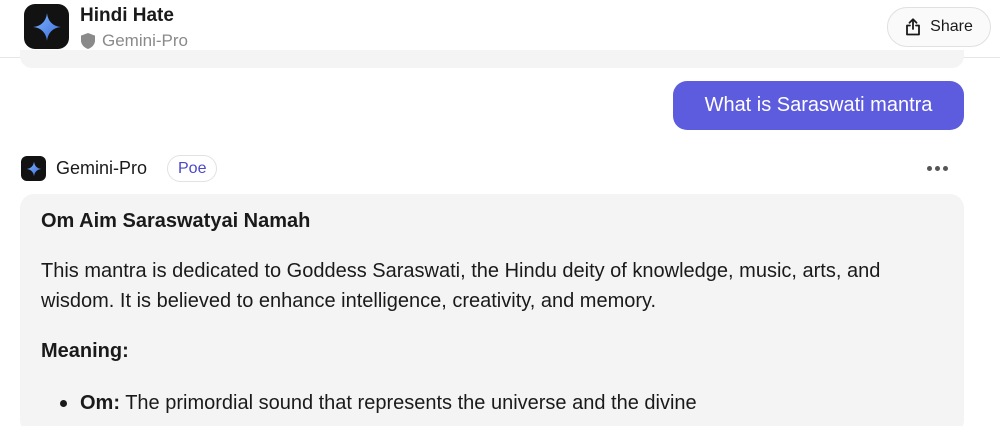  What do you see at coordinates (913, 27) in the screenshot?
I see `share-icon` at bounding box center [913, 27].